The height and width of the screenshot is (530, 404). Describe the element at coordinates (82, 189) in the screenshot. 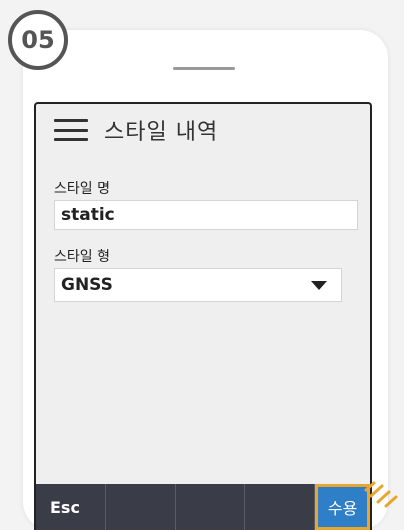

I see `style-name-label: 스타일 명` at that location.